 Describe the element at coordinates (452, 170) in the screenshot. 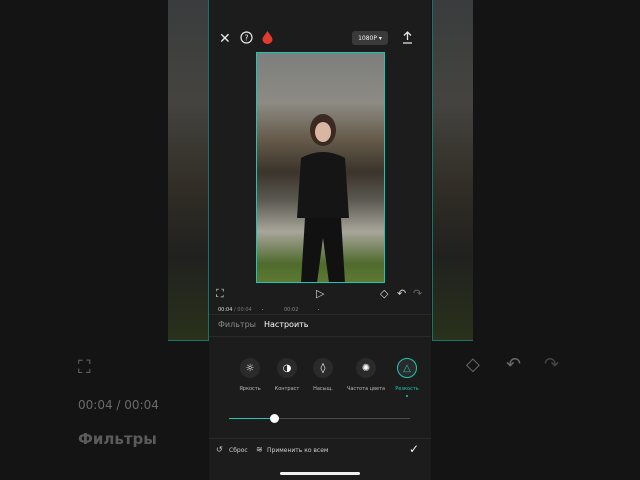

I see `background-video-right` at that location.